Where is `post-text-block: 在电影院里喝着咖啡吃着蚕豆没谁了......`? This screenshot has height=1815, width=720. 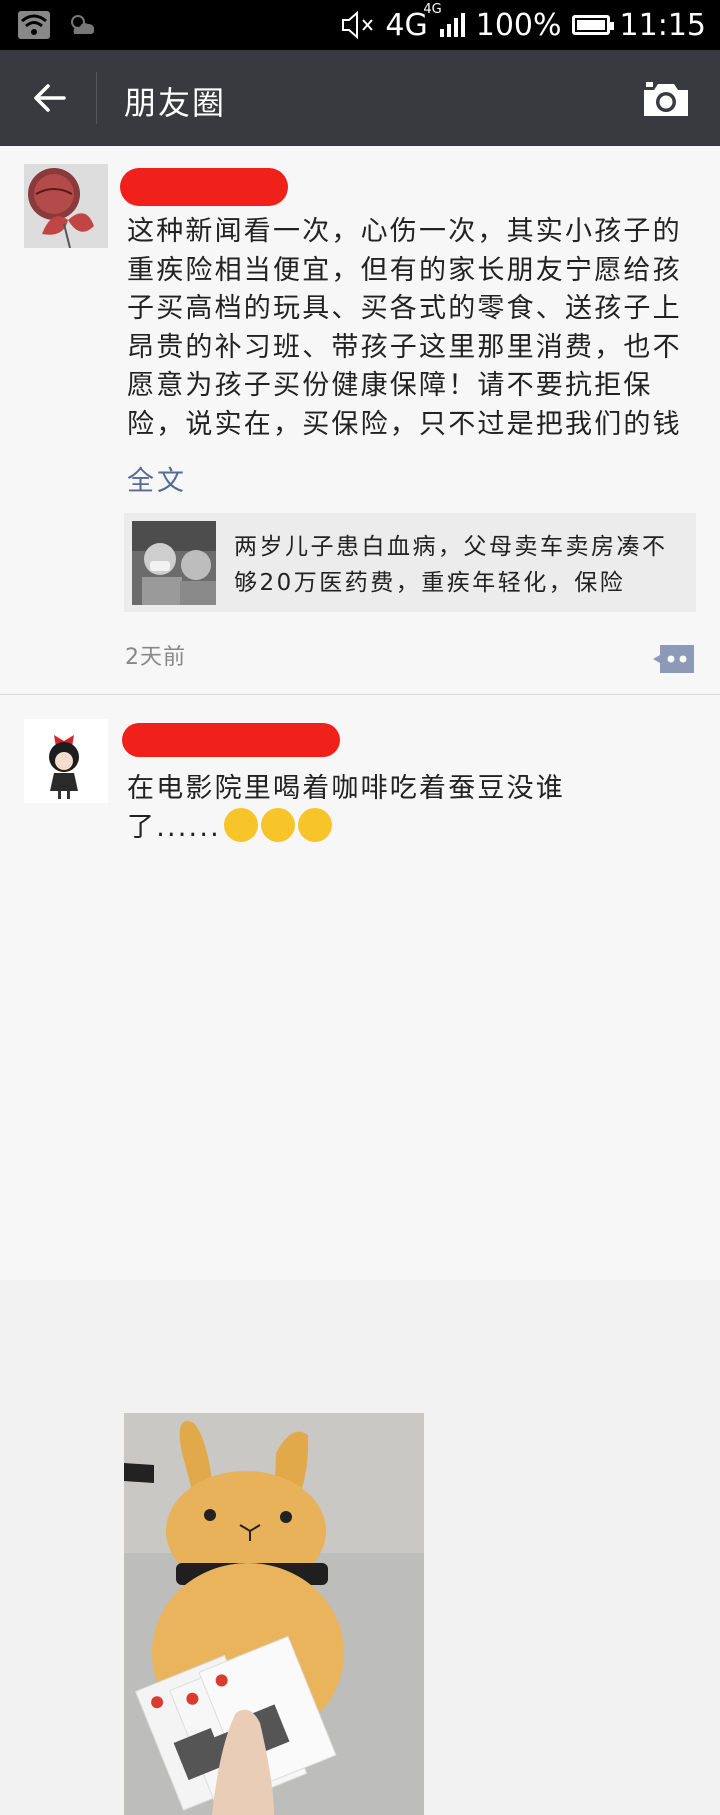
post-text-block: 在电影院里喝着咖啡吃着蚕豆没谁了...... is located at coordinates (362, 808).